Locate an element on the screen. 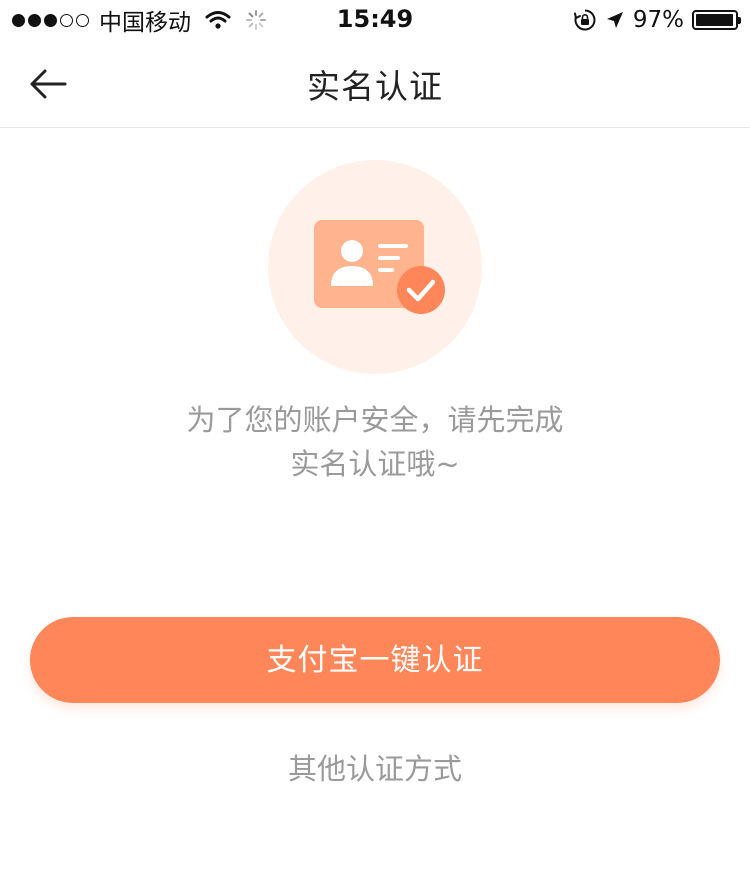 This screenshot has height=886, width=750. illustration-circle is located at coordinates (375, 267).